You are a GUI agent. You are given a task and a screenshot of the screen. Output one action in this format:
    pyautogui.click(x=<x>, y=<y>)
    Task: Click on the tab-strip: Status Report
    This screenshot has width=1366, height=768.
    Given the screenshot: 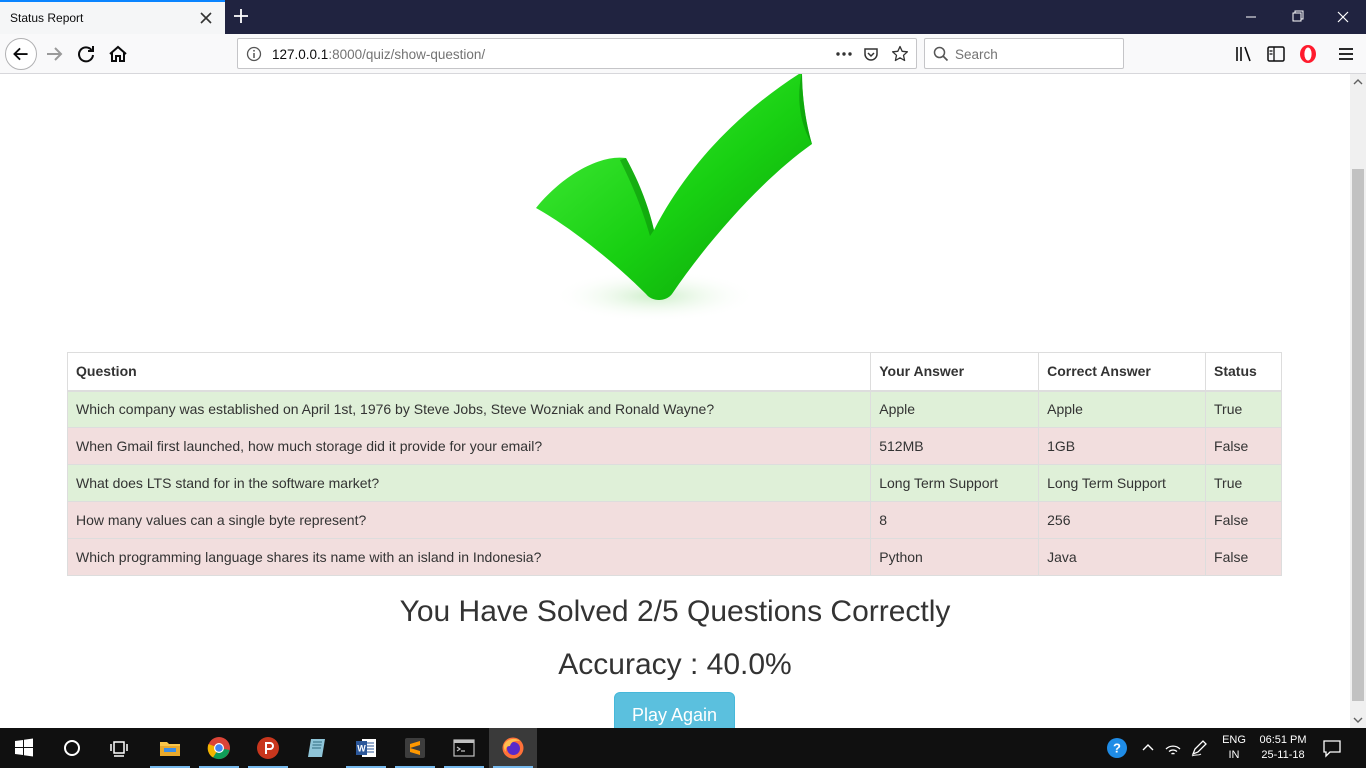 What is the action you would take?
    pyautogui.click(x=683, y=17)
    